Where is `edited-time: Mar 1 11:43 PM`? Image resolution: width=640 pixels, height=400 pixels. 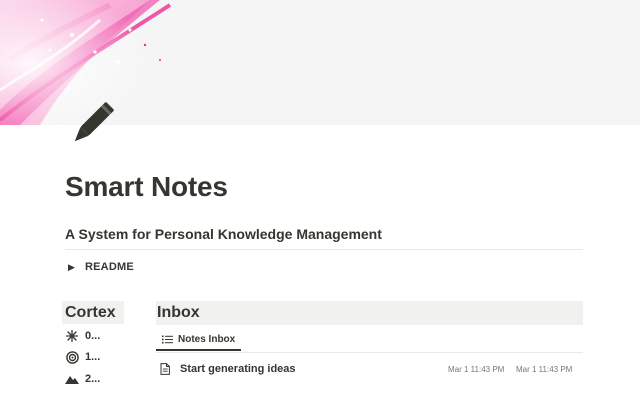
edited-time: Mar 1 11:43 PM is located at coordinates (544, 369).